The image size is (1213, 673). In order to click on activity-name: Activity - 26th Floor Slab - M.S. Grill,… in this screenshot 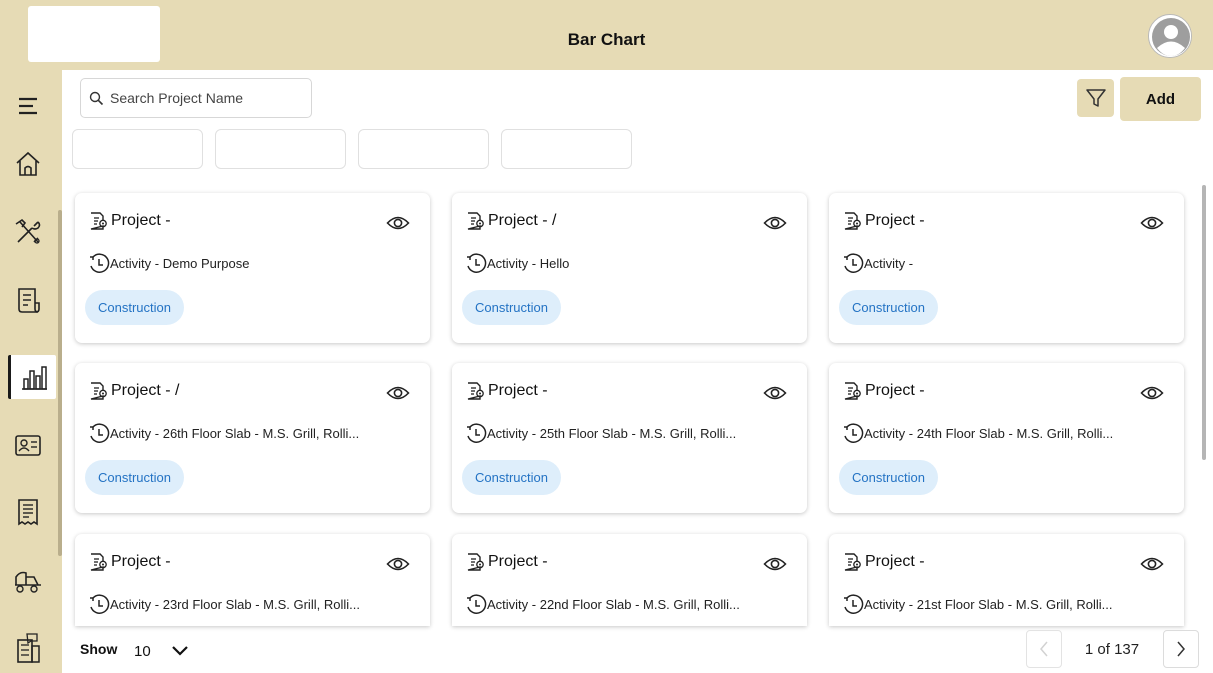, I will do `click(235, 433)`.